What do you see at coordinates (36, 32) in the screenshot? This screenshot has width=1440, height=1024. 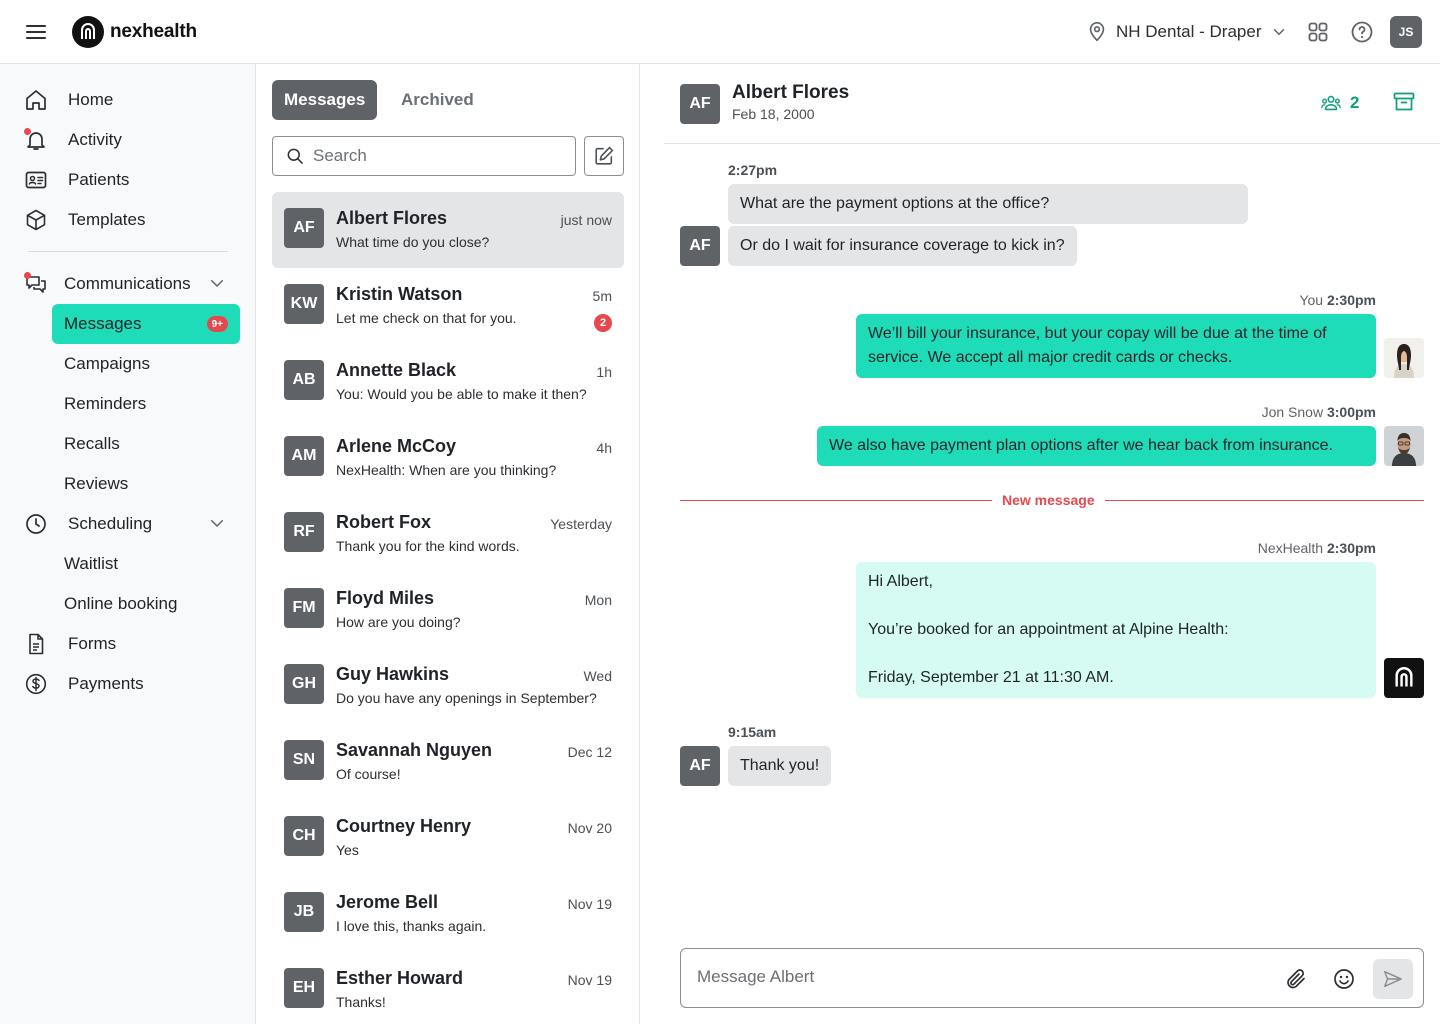 I see `menu-icon` at bounding box center [36, 32].